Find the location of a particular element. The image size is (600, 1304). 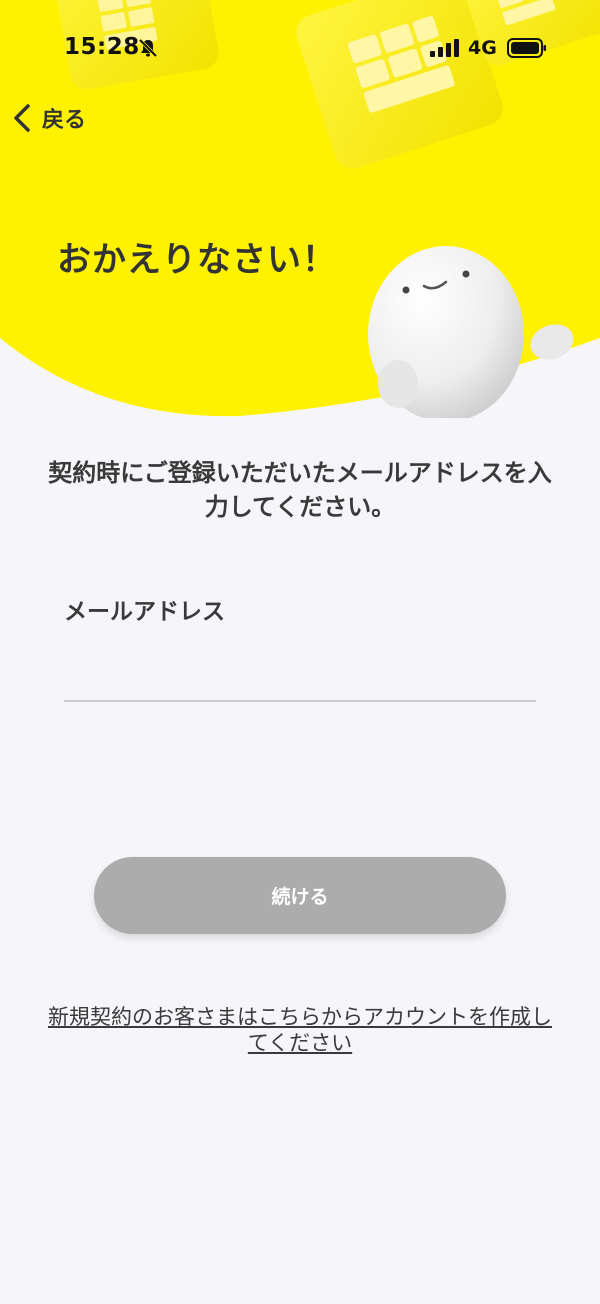

continue-button: 続ける is located at coordinates (300, 895).